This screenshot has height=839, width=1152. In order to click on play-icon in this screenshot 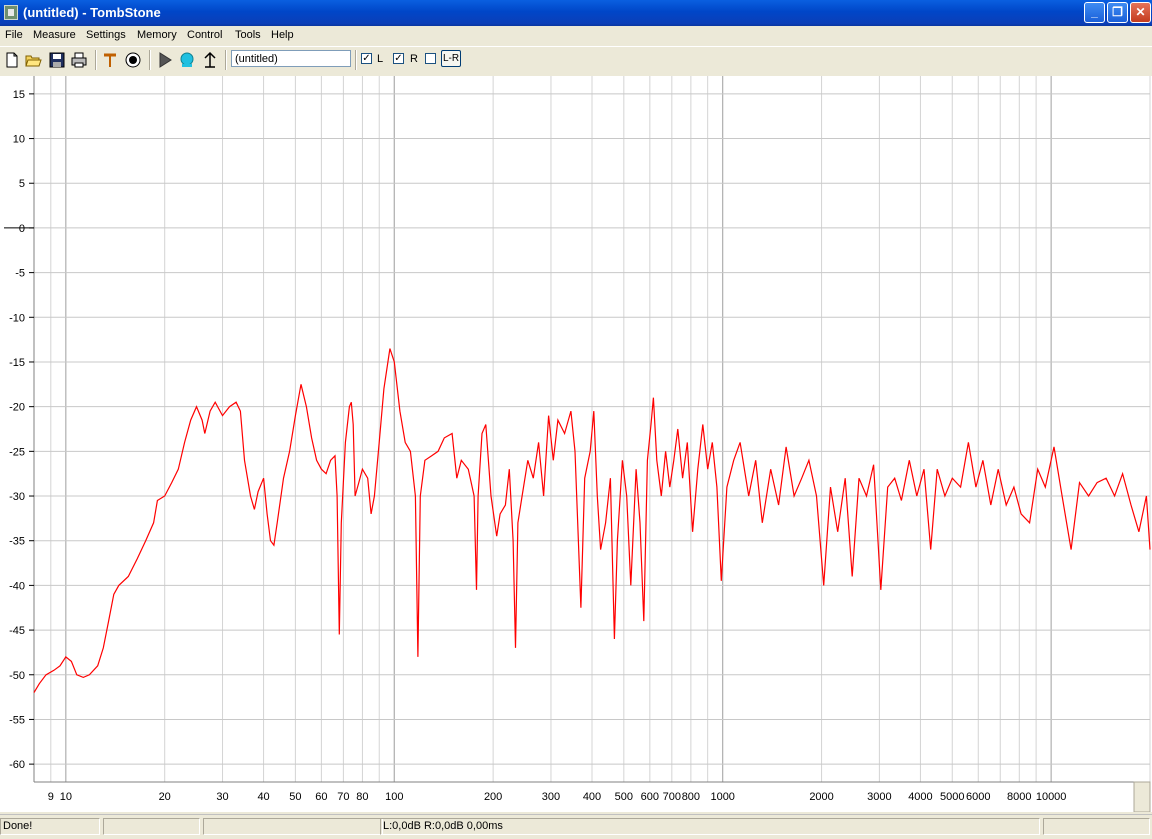, I will do `click(165, 60)`.